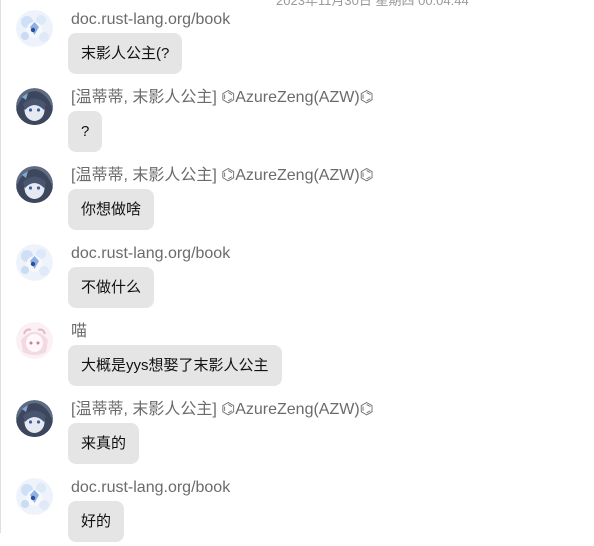 The image size is (594, 546). I want to click on chat-message: doc.rust-lang.org/book 好的, so click(296, 507).